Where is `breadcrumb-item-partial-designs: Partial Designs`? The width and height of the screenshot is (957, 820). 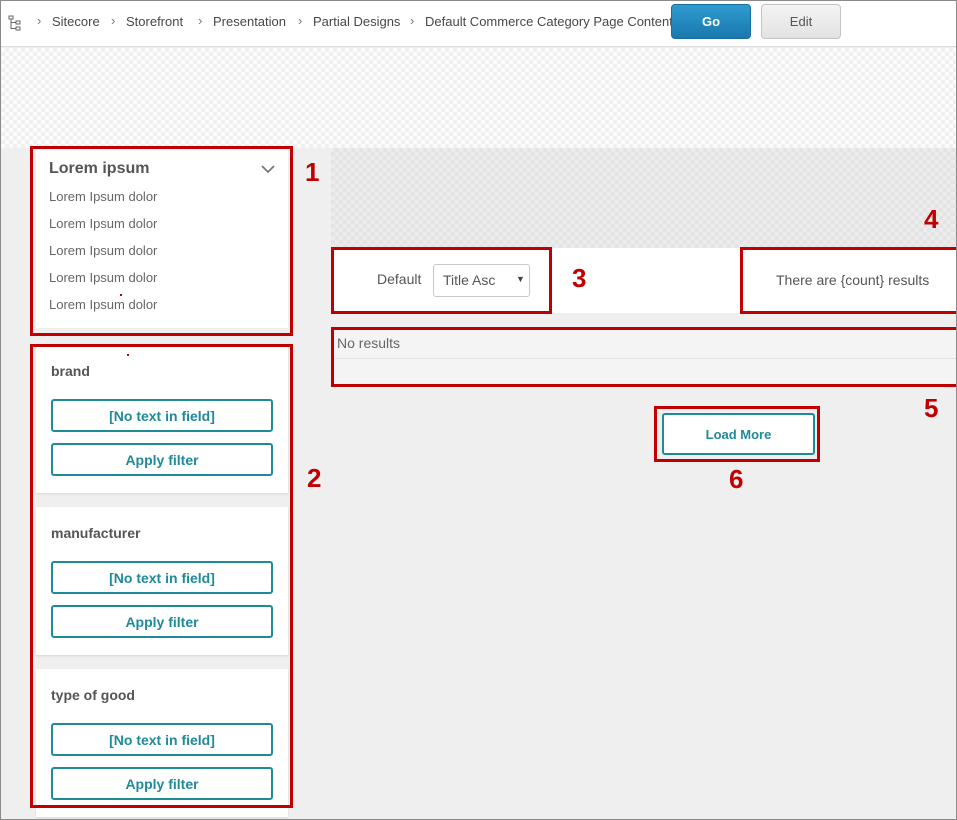 breadcrumb-item-partial-designs: Partial Designs is located at coordinates (356, 21).